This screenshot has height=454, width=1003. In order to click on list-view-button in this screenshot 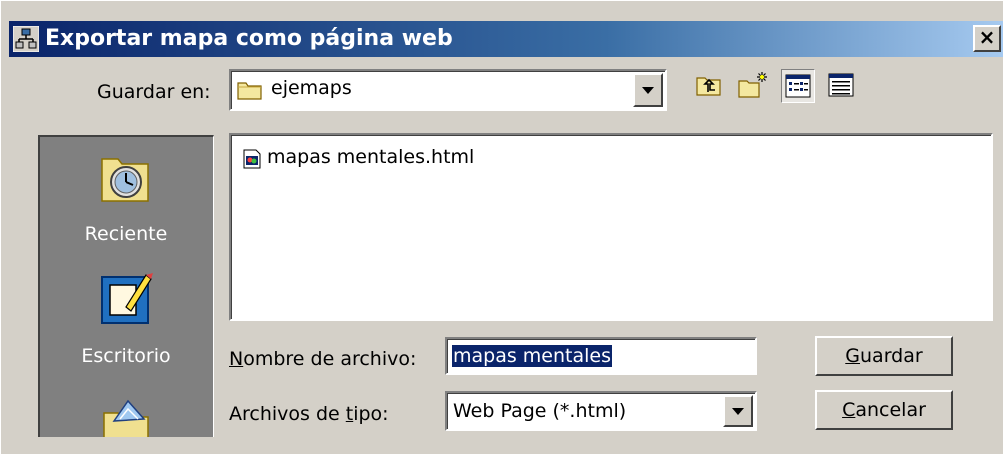, I will do `click(798, 86)`.